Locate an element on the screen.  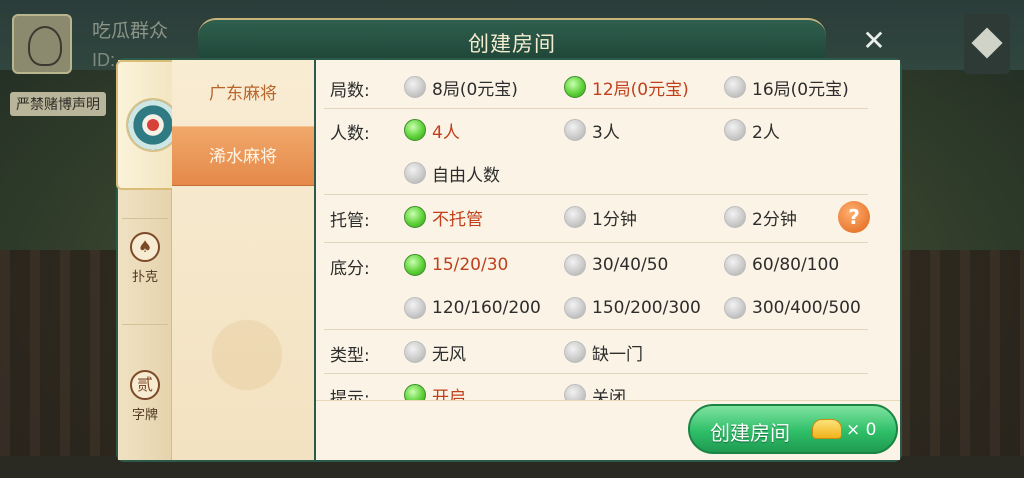
option-text: 无风 is located at coordinates (449, 354).